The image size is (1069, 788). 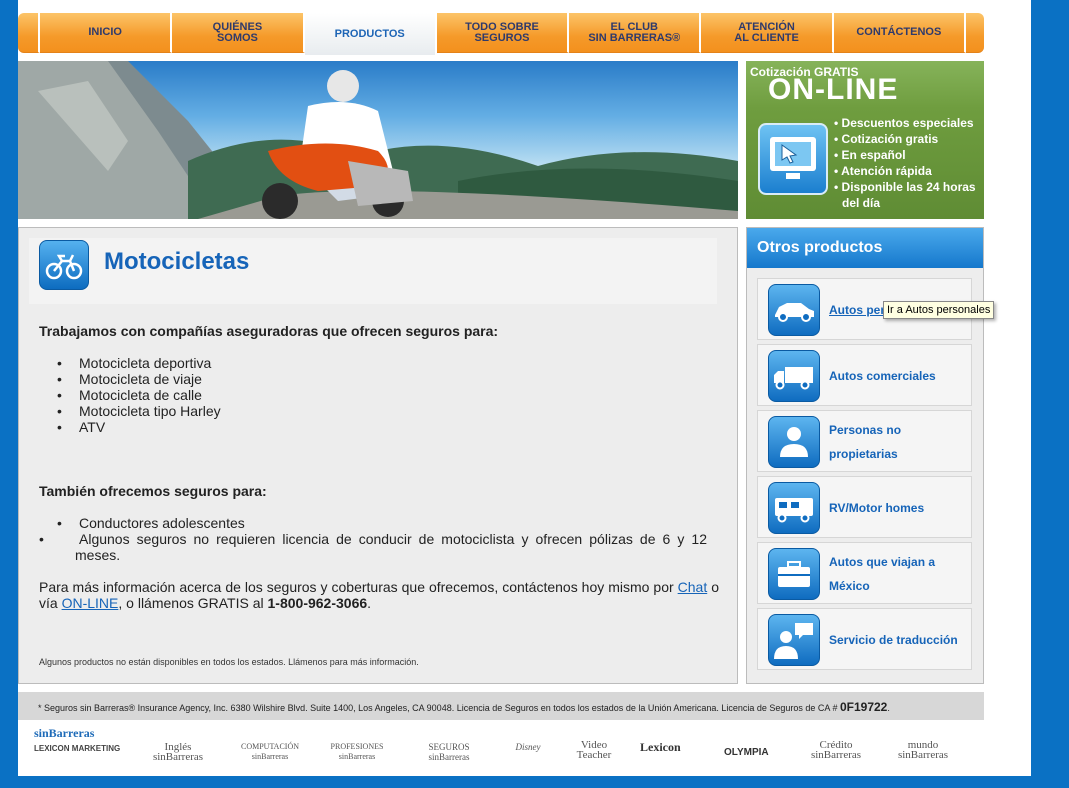 I want to click on logo-seguros: SEGUROS sinBarreras, so click(x=449, y=752).